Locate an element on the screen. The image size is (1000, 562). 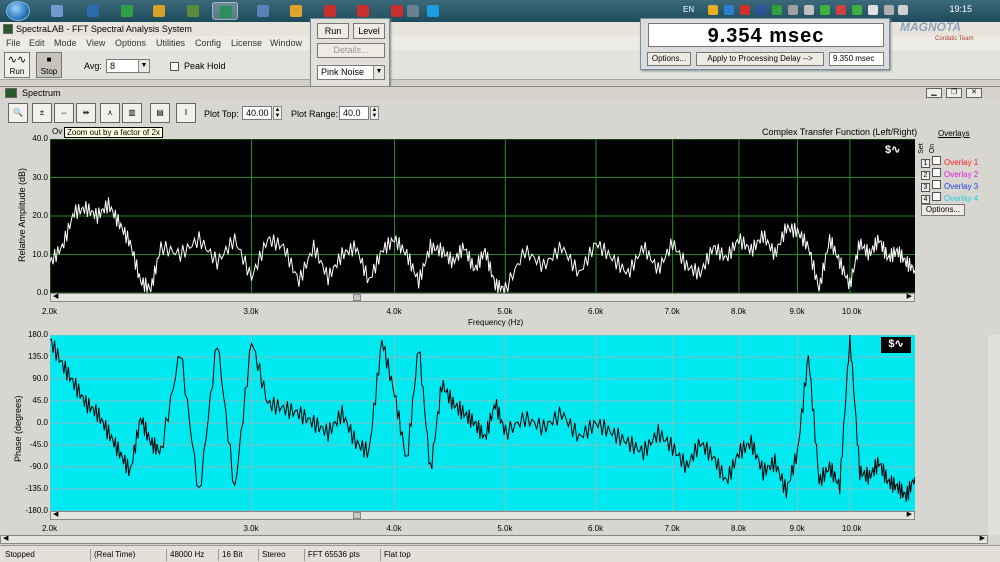
bar-graph-icon: ▥ is located at coordinates (132, 113).